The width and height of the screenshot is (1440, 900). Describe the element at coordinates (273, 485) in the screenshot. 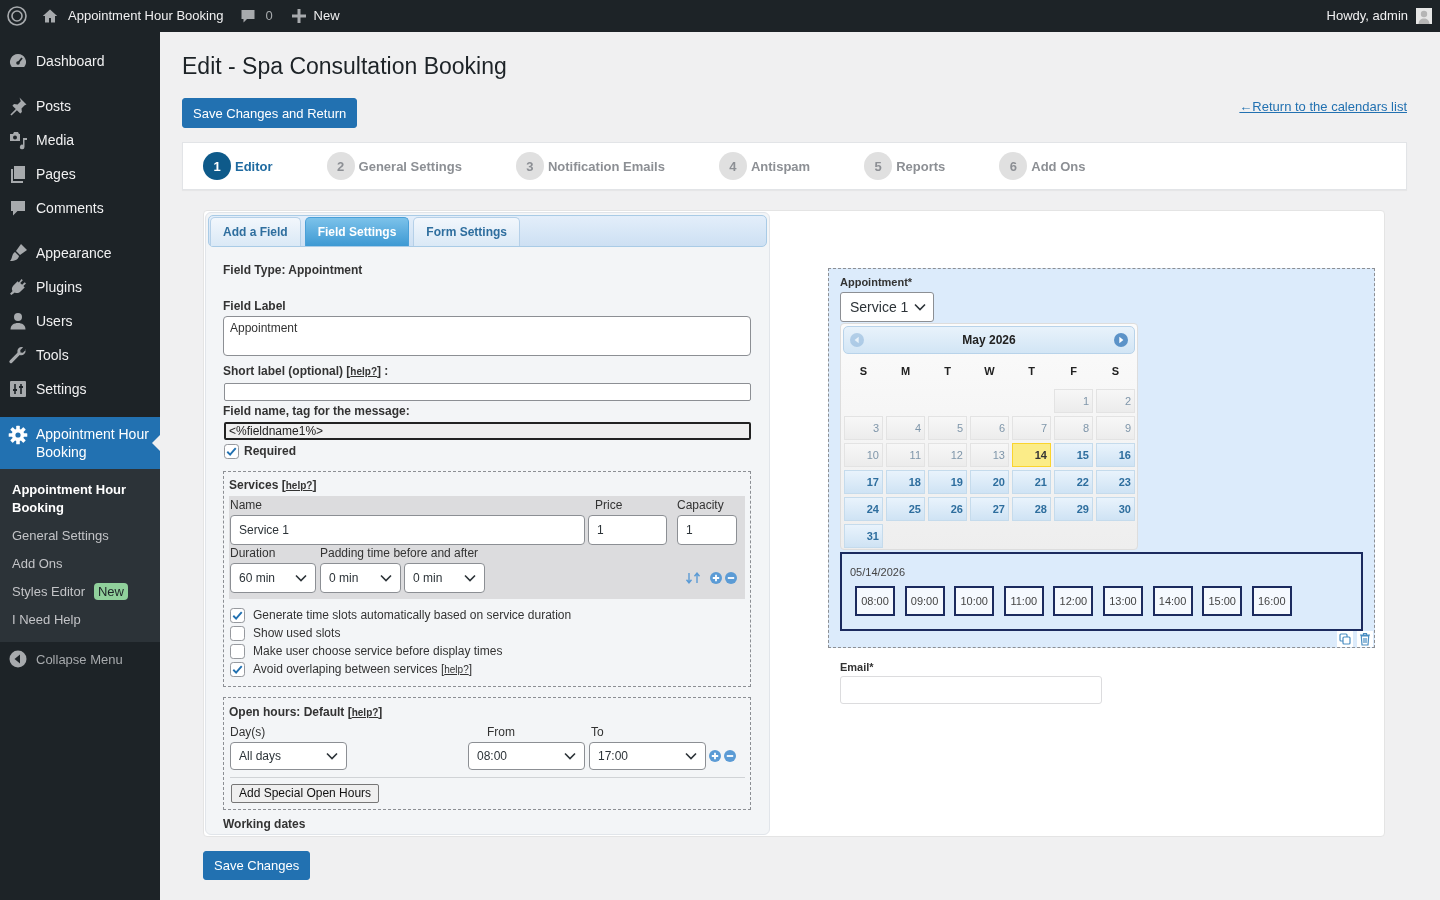

I see `form-label: Services [help?]` at that location.